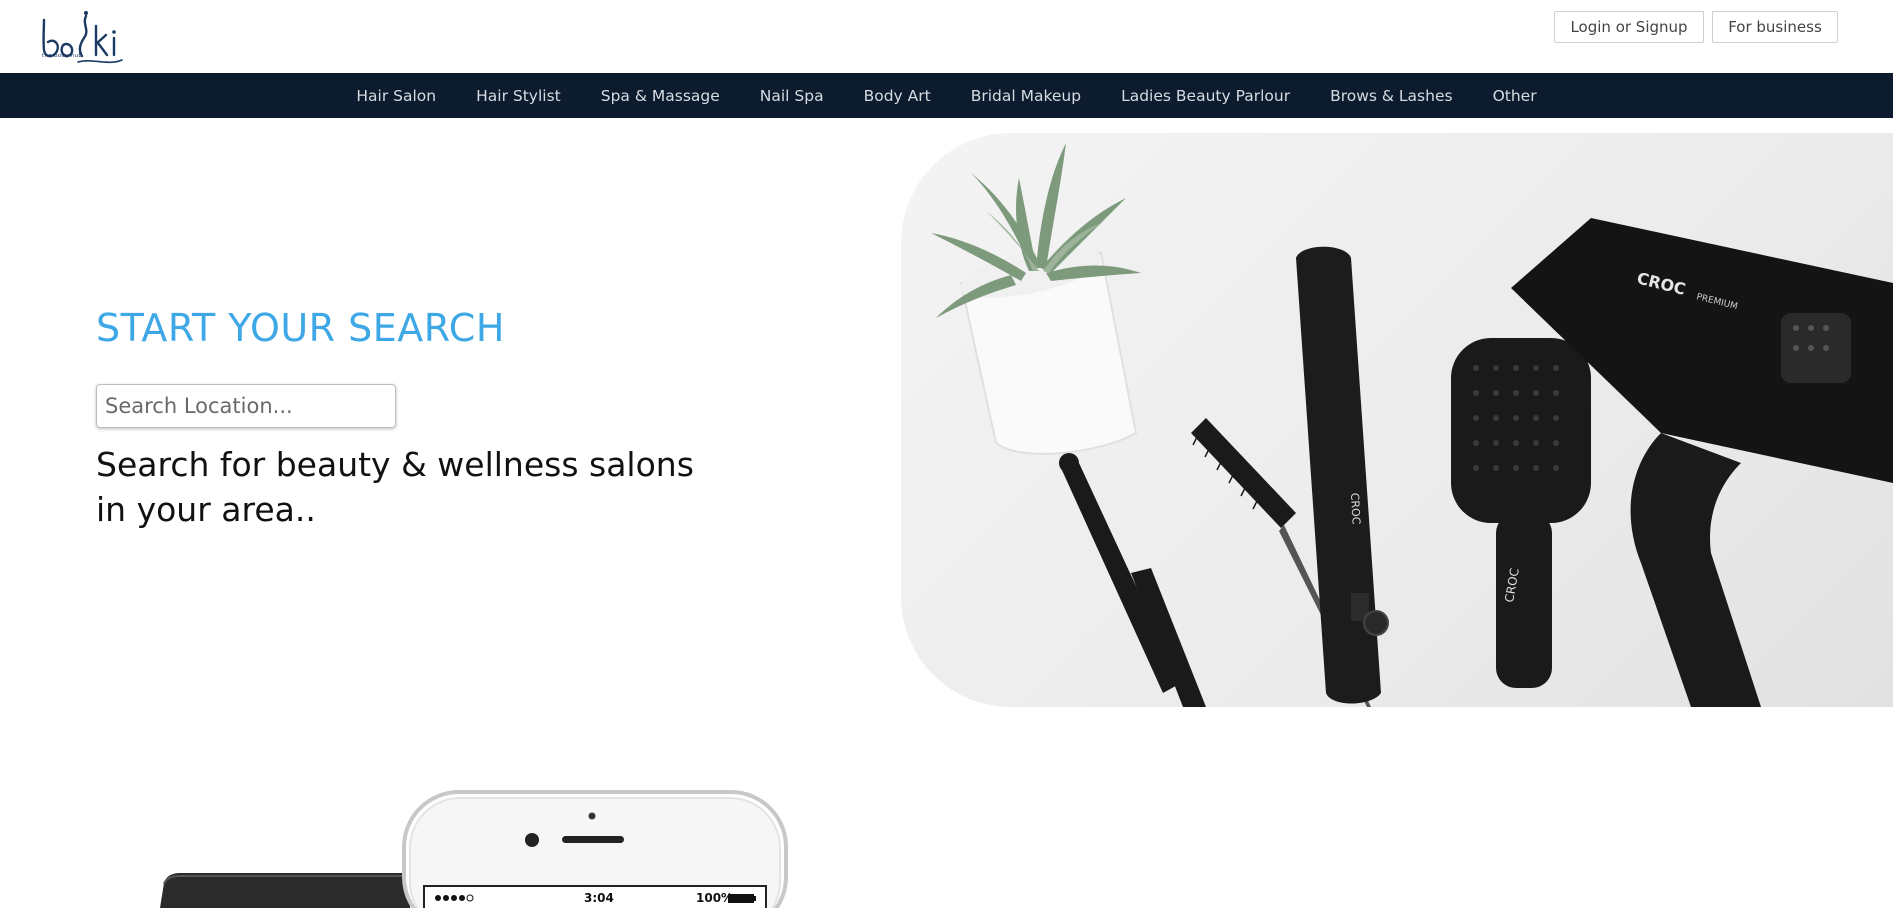 The width and height of the screenshot is (1893, 908). Describe the element at coordinates (1391, 96) in the screenshot. I see `nav-item-brows-lashes: Brows & Lashes` at that location.